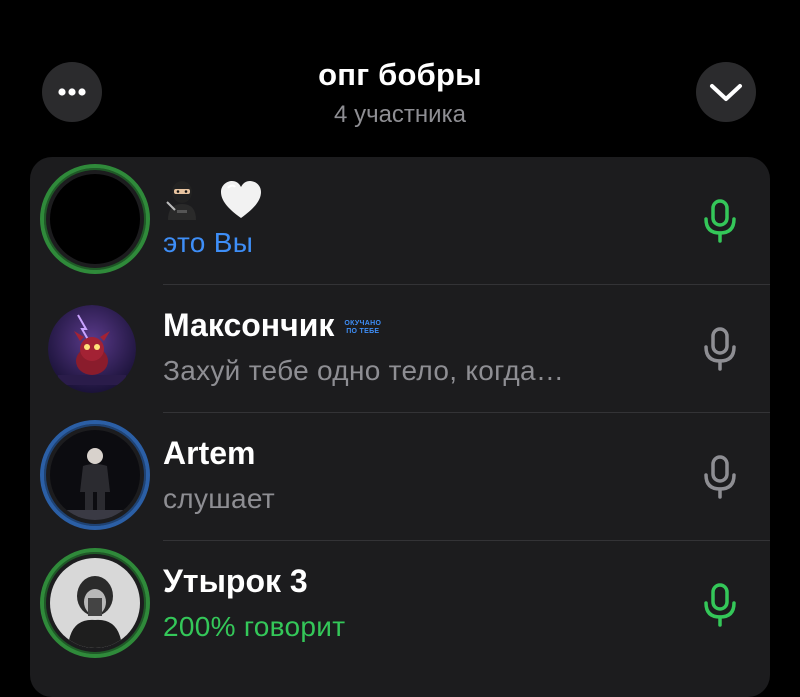 This screenshot has width=800, height=697. I want to click on participant-badge: ОКУЧАНО ПО ТЕБЕ, so click(362, 328).